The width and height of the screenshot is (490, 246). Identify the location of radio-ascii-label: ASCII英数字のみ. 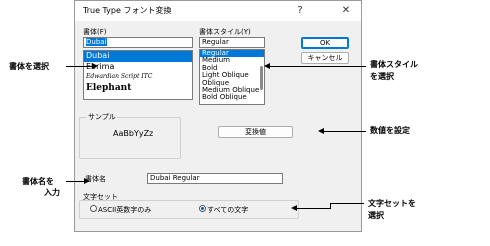
(124, 210).